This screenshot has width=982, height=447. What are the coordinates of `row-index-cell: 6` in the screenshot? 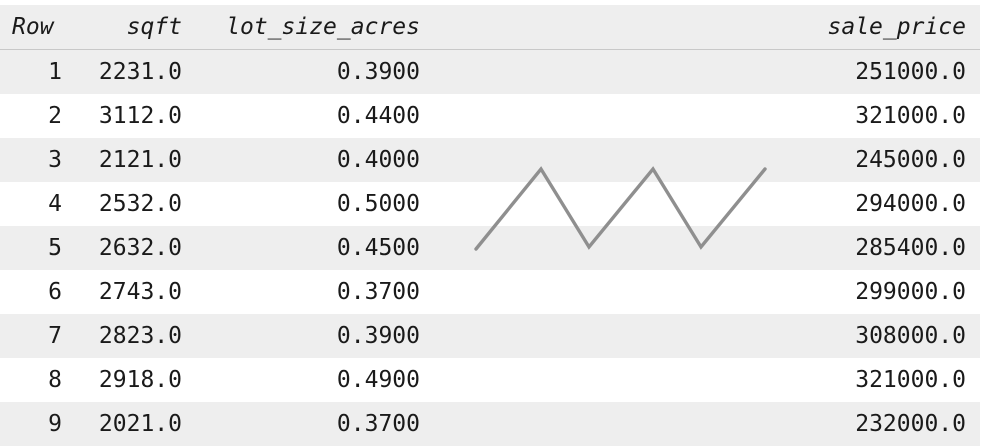 It's located at (36, 292).